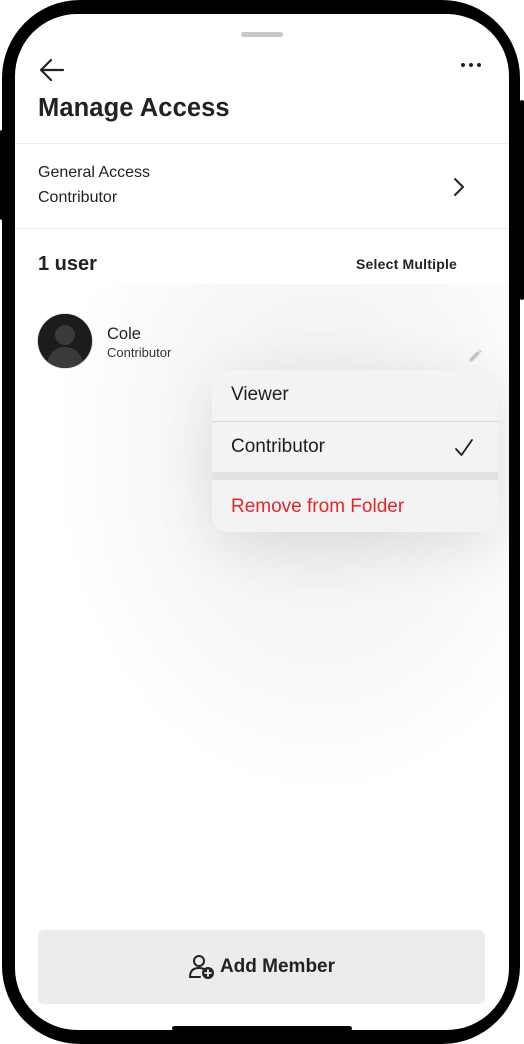  Describe the element at coordinates (67, 264) in the screenshot. I see `user-count-heading: 1 user` at that location.